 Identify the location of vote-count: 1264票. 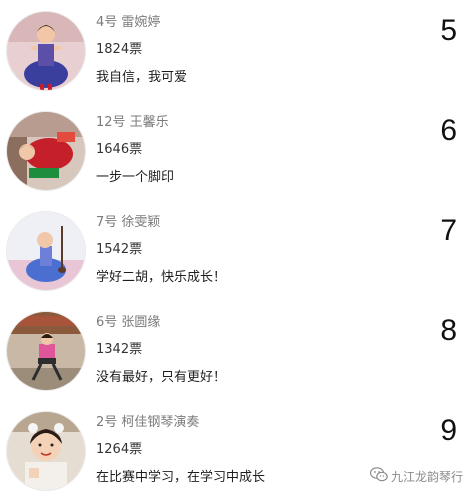
(119, 449).